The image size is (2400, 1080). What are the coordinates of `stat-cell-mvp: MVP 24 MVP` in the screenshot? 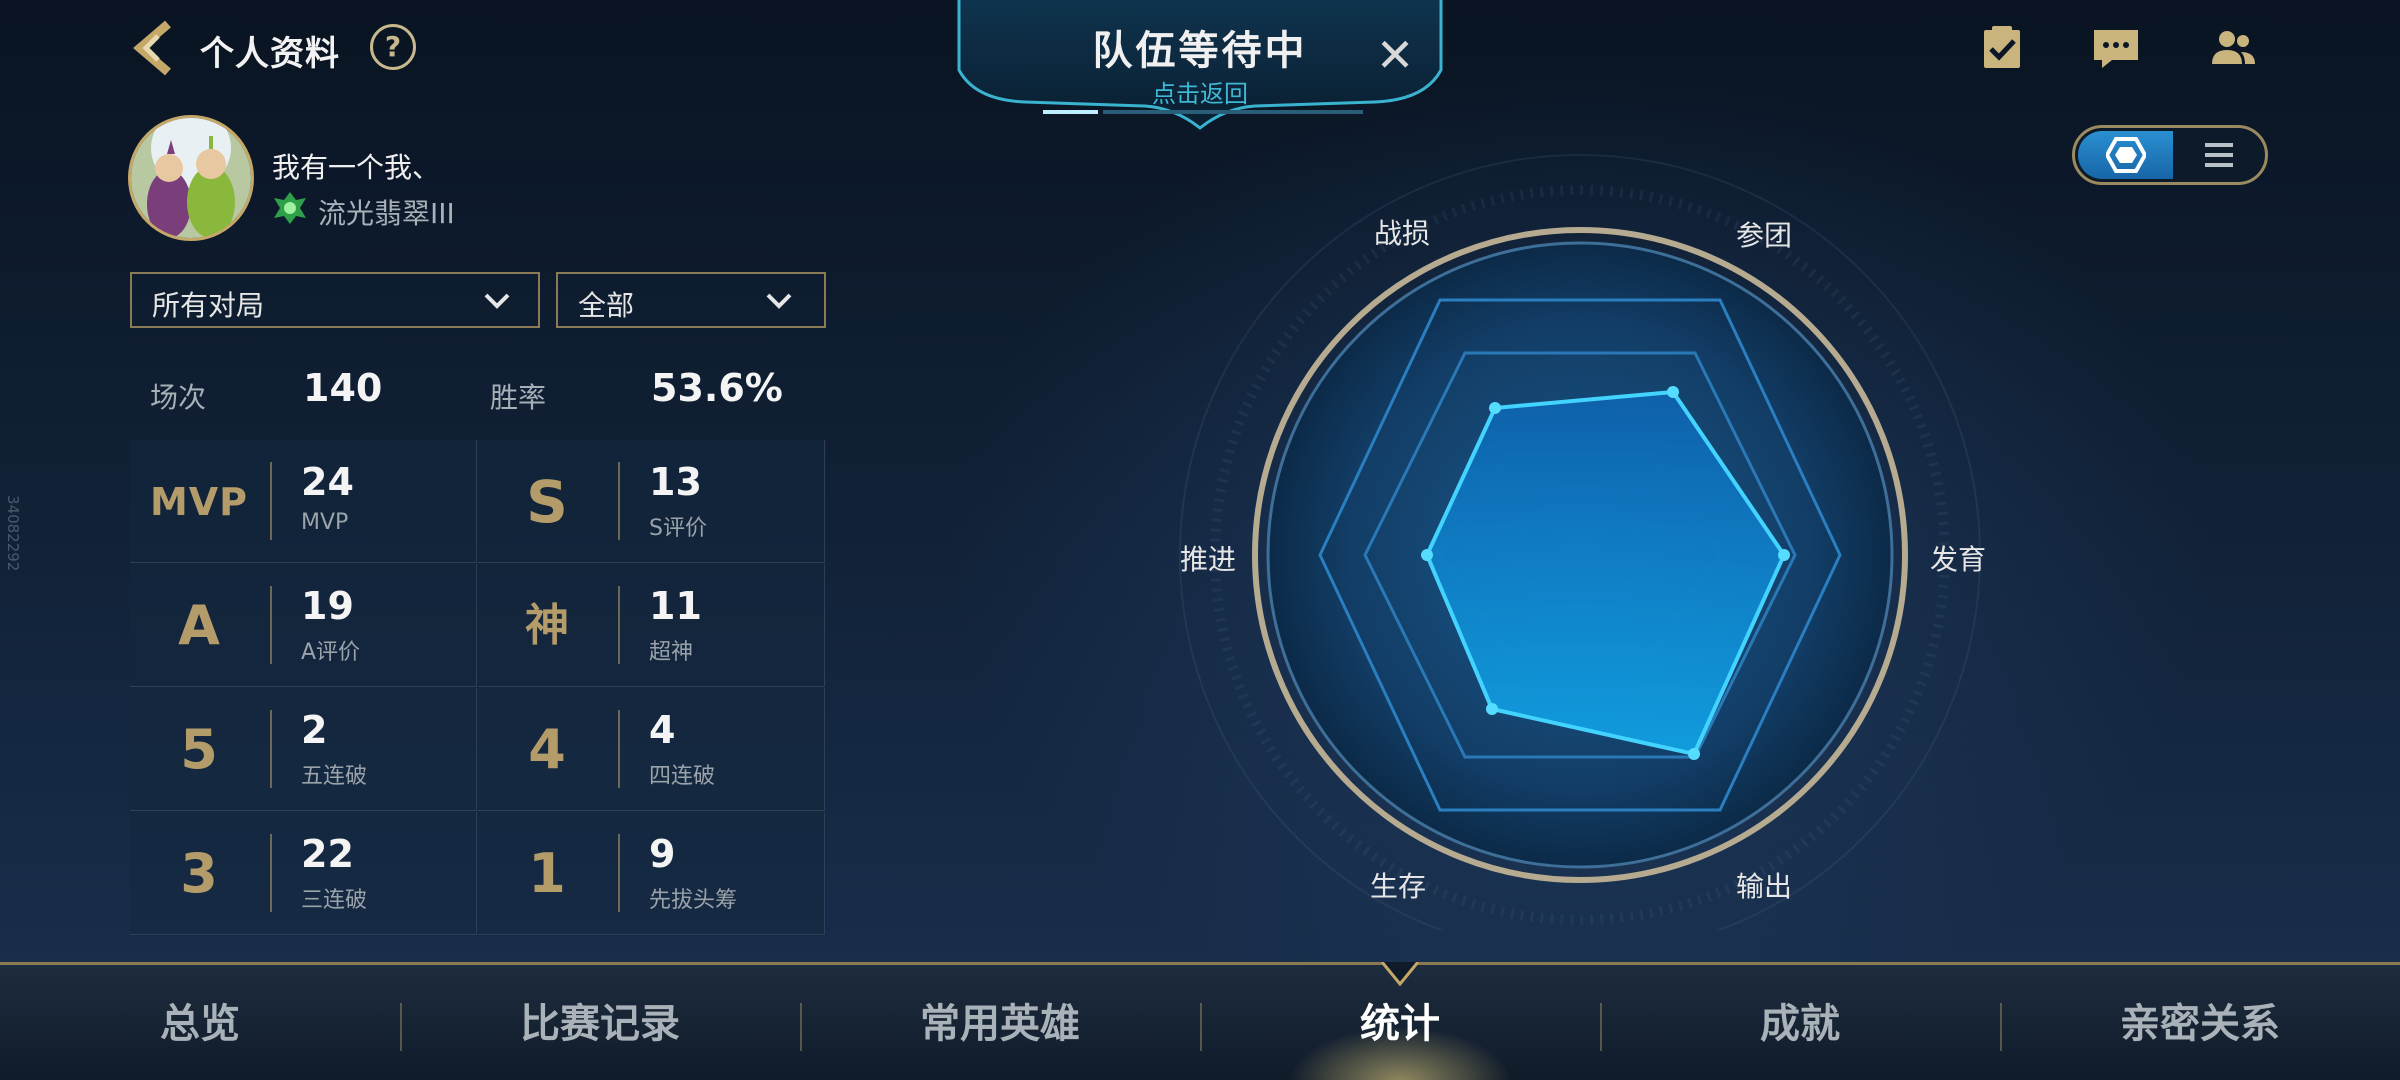 It's located at (303, 501).